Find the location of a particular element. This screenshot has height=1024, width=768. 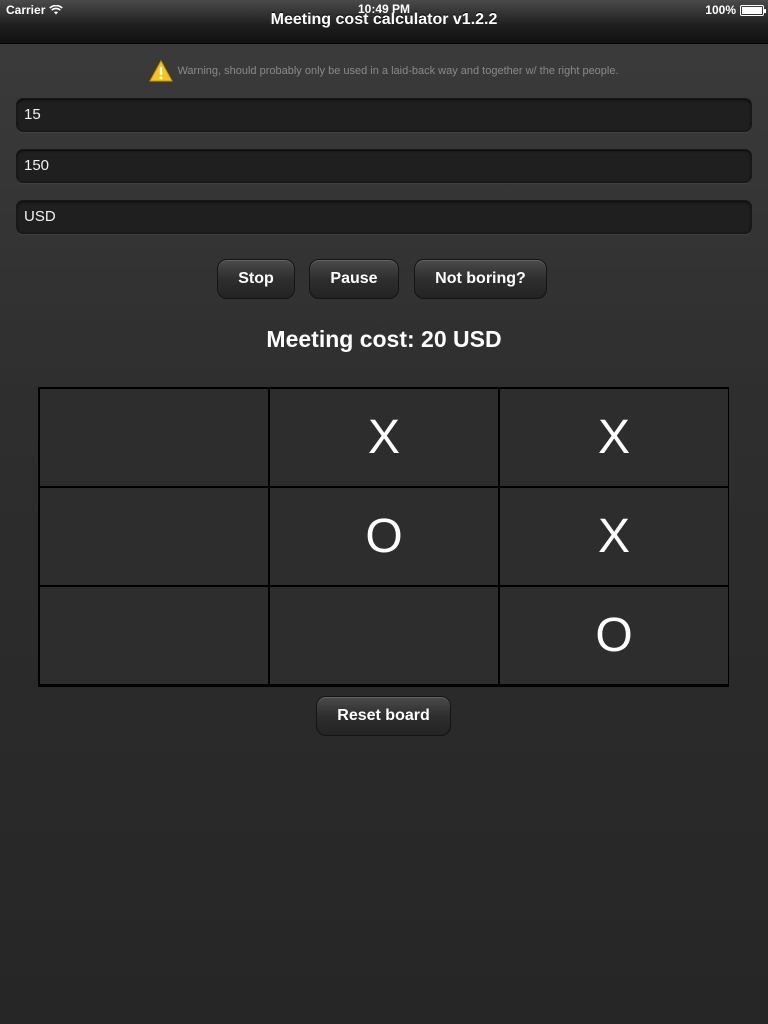

board-cell-0-1: X is located at coordinates (384, 437).